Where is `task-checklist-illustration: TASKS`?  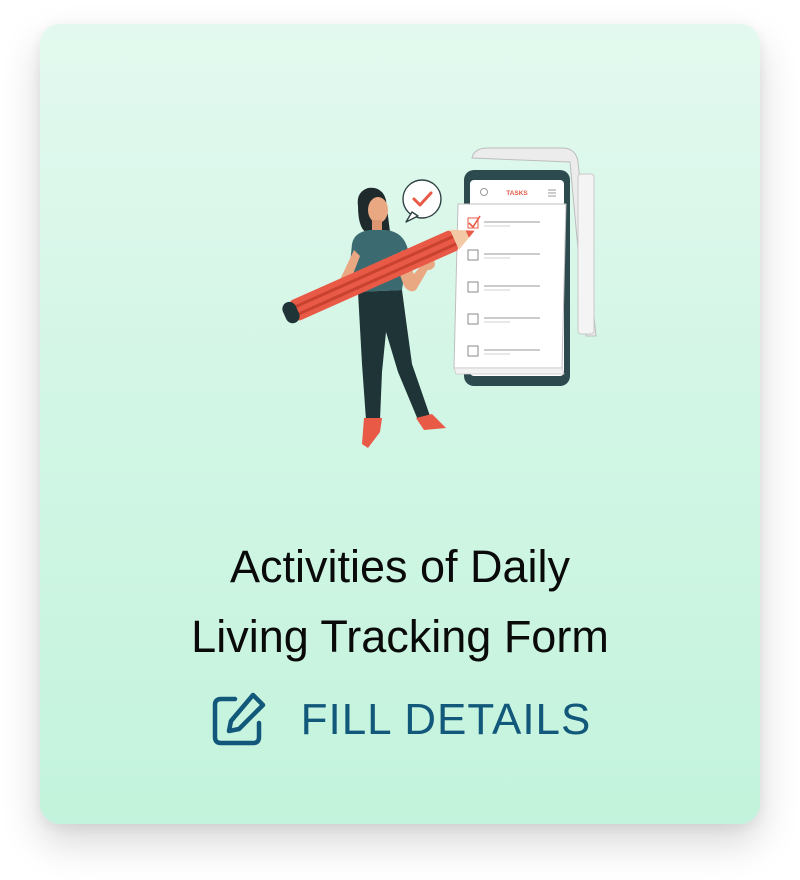 task-checklist-illustration: TASKS is located at coordinates (439, 297).